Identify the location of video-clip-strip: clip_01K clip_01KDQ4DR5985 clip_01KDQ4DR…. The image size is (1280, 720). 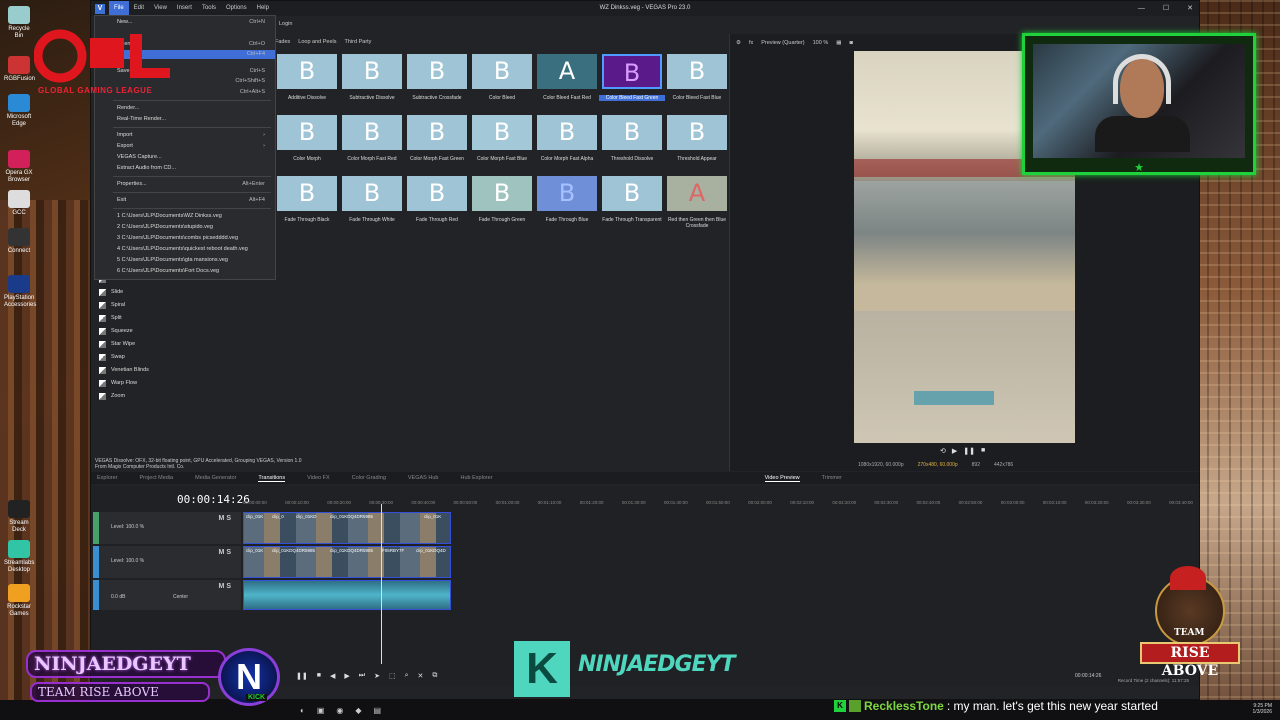
(347, 562).